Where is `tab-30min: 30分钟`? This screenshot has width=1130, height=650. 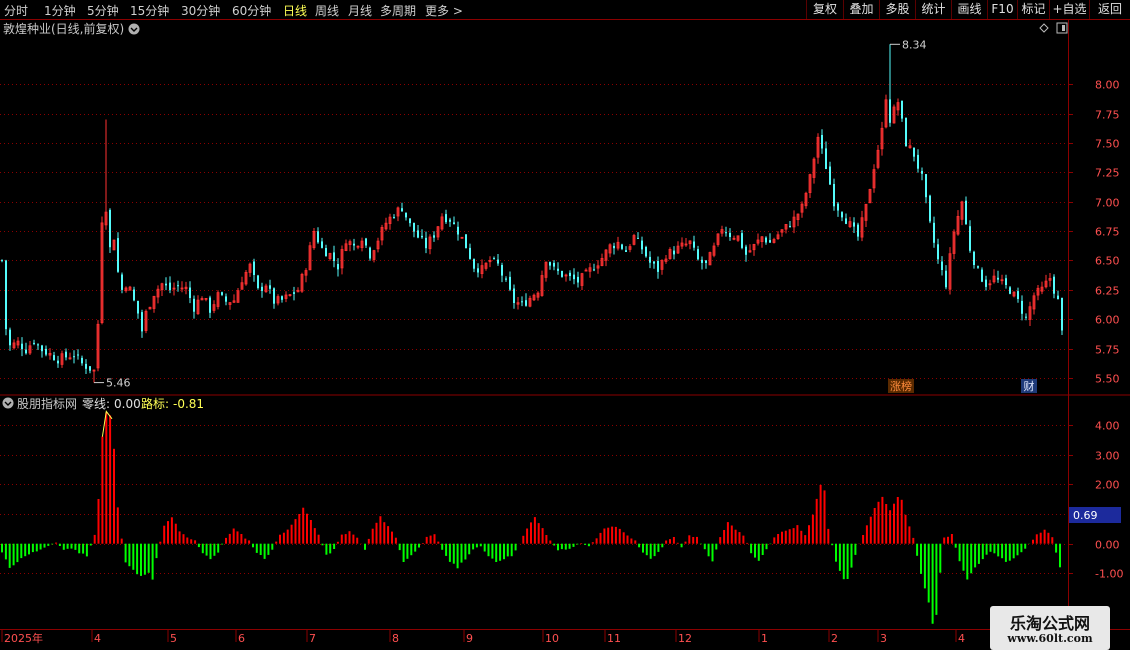 tab-30min: 30分钟 is located at coordinates (200, 10).